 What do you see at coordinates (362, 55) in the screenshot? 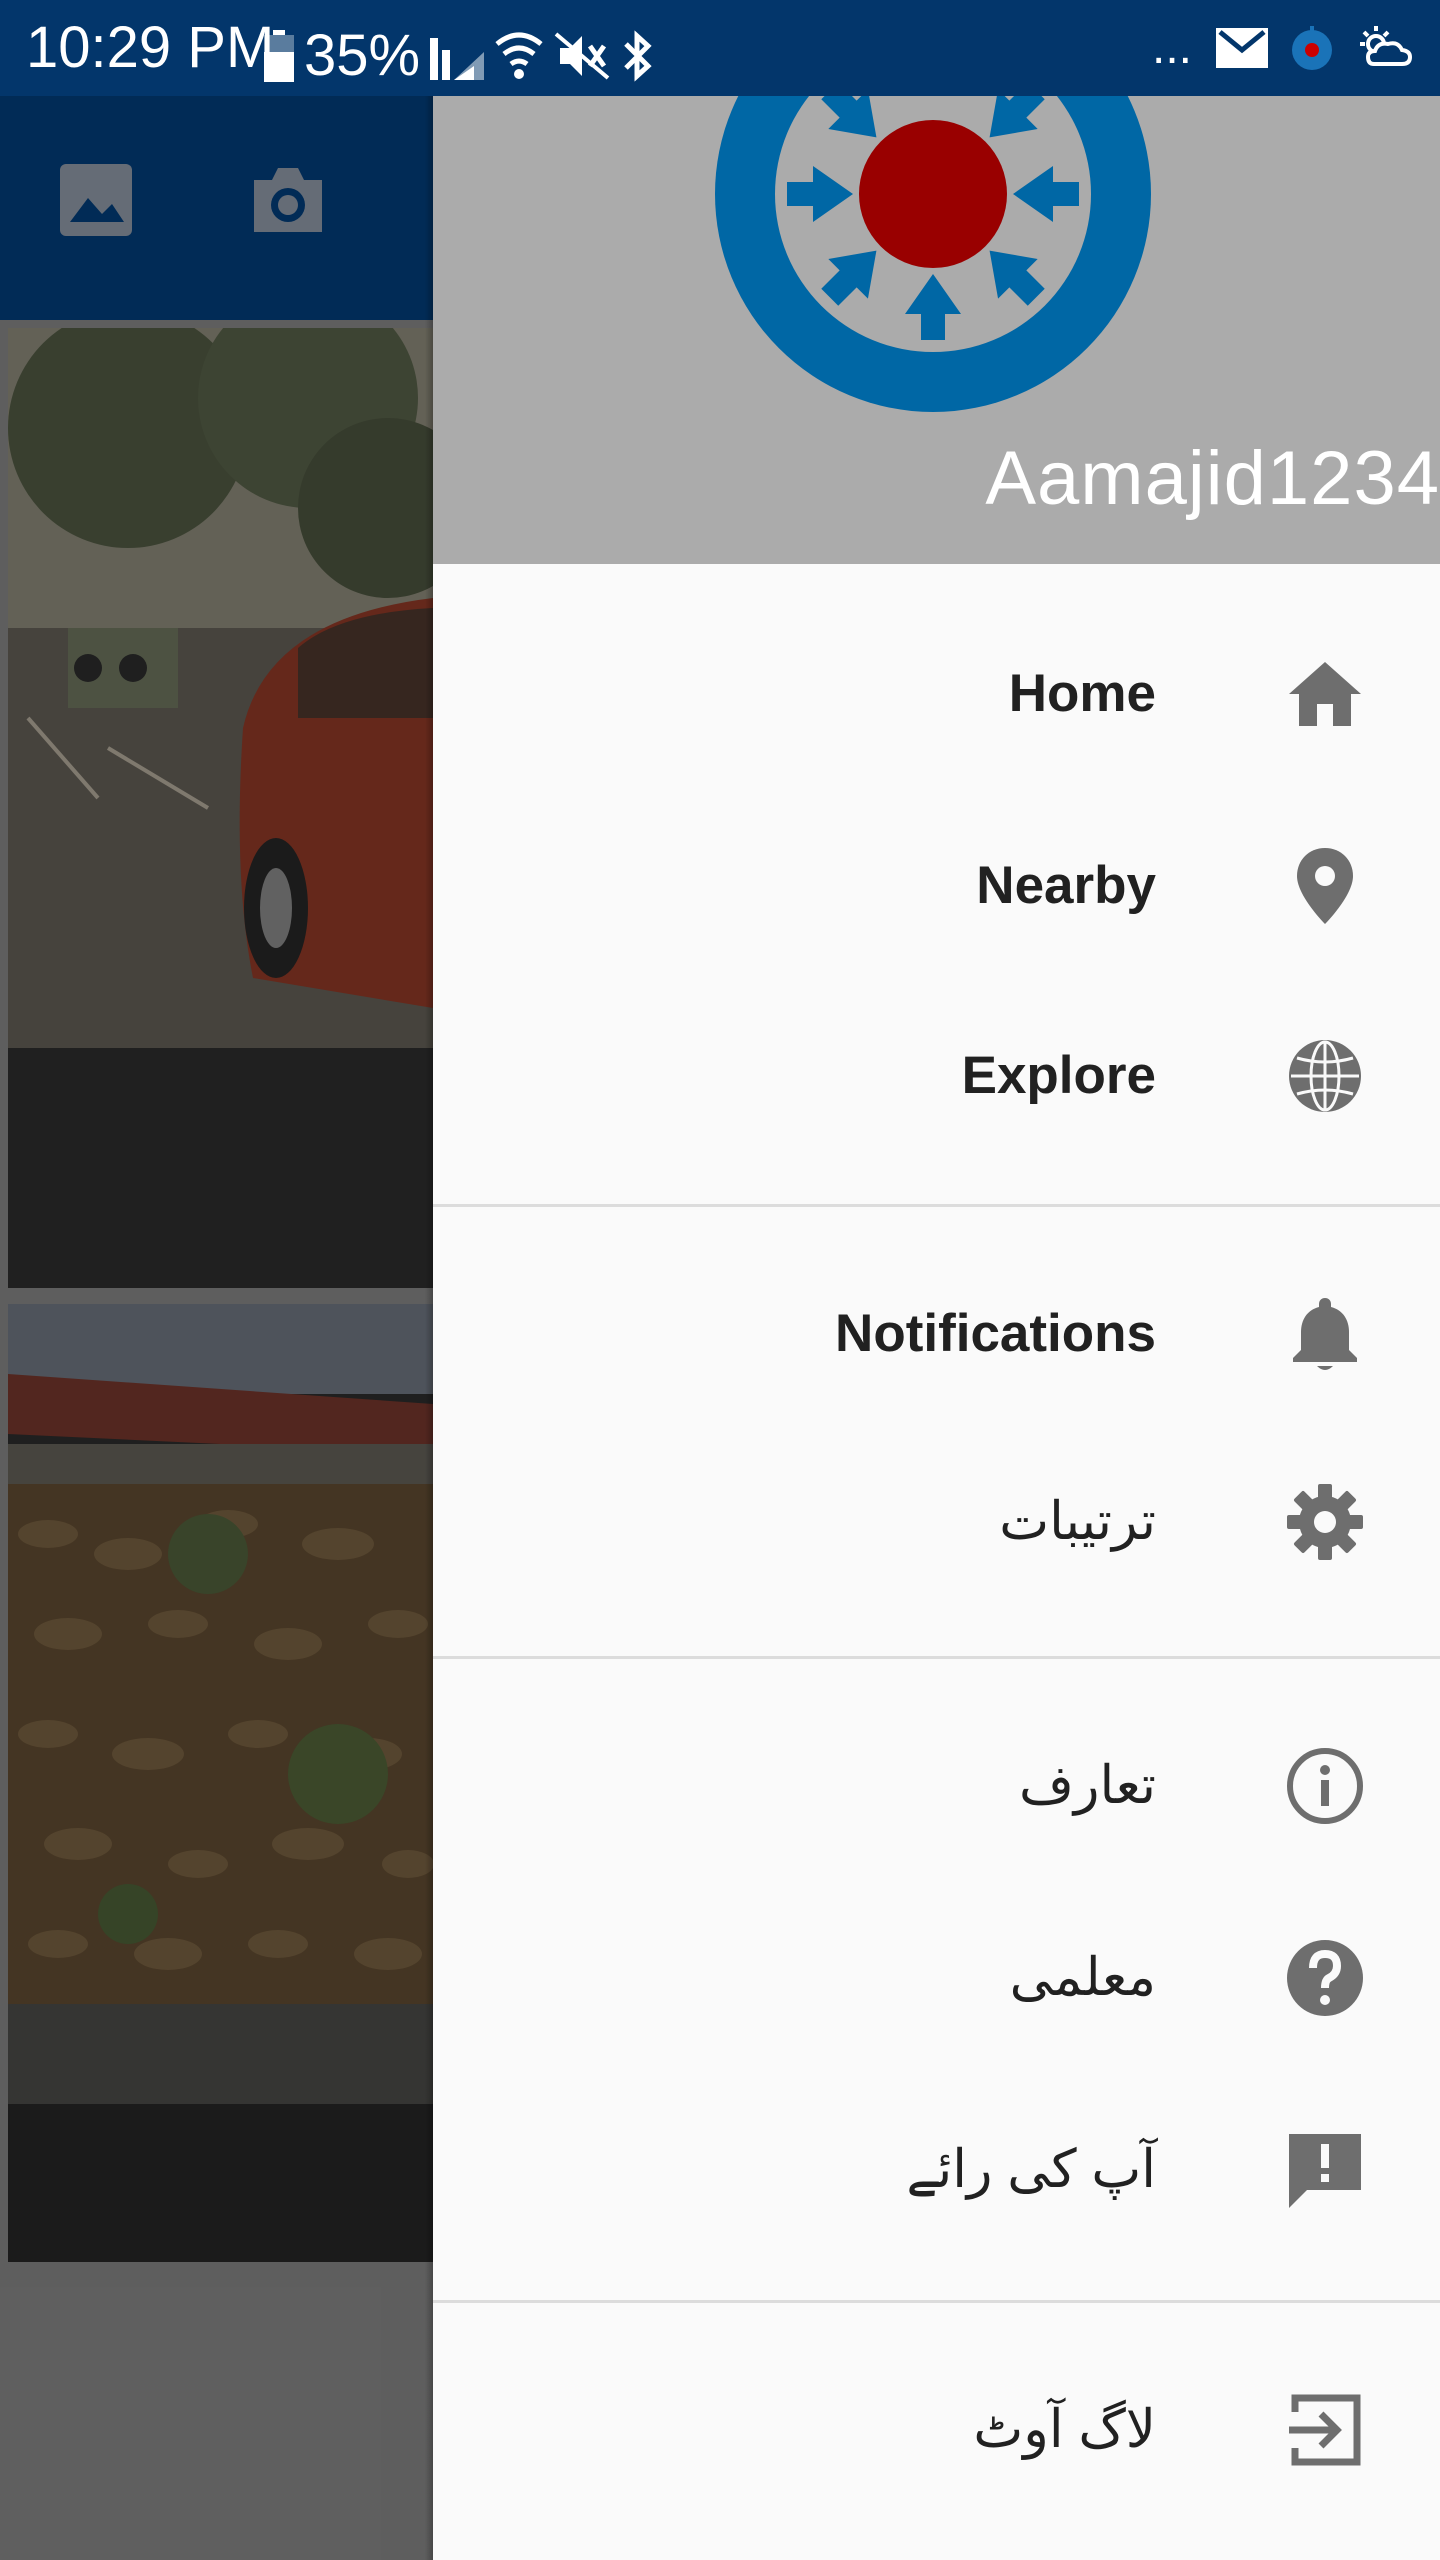
I see `battery-percent: 35%` at bounding box center [362, 55].